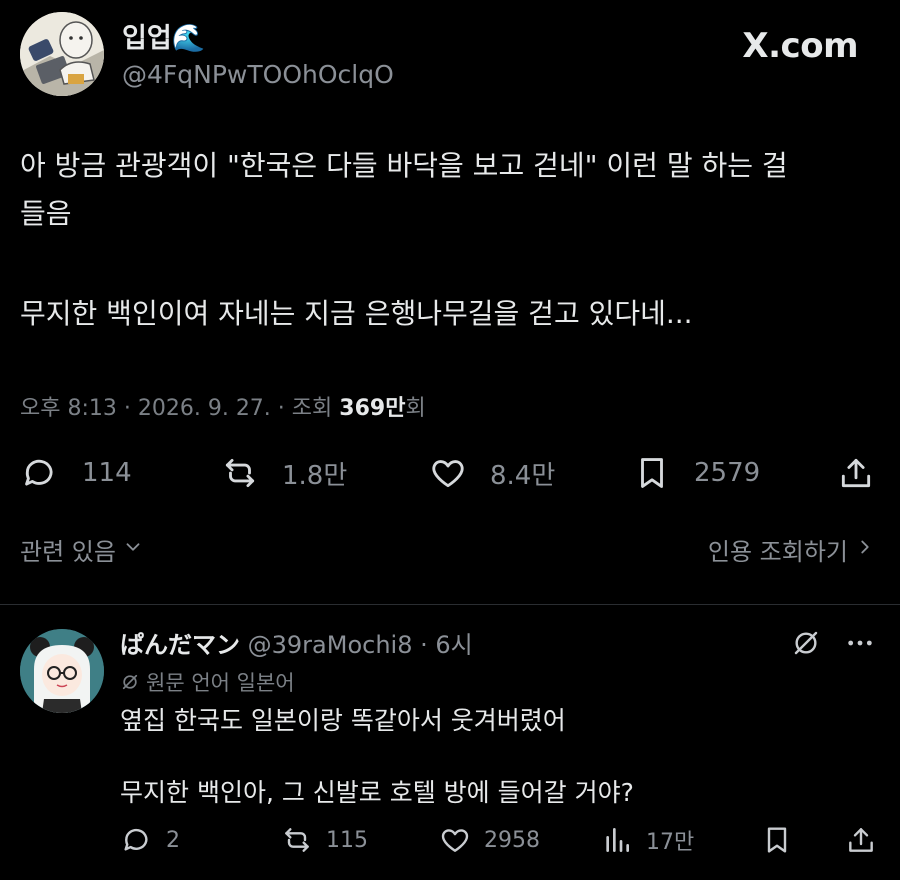  What do you see at coordinates (727, 473) in the screenshot?
I see `bookmark-count: 2579` at bounding box center [727, 473].